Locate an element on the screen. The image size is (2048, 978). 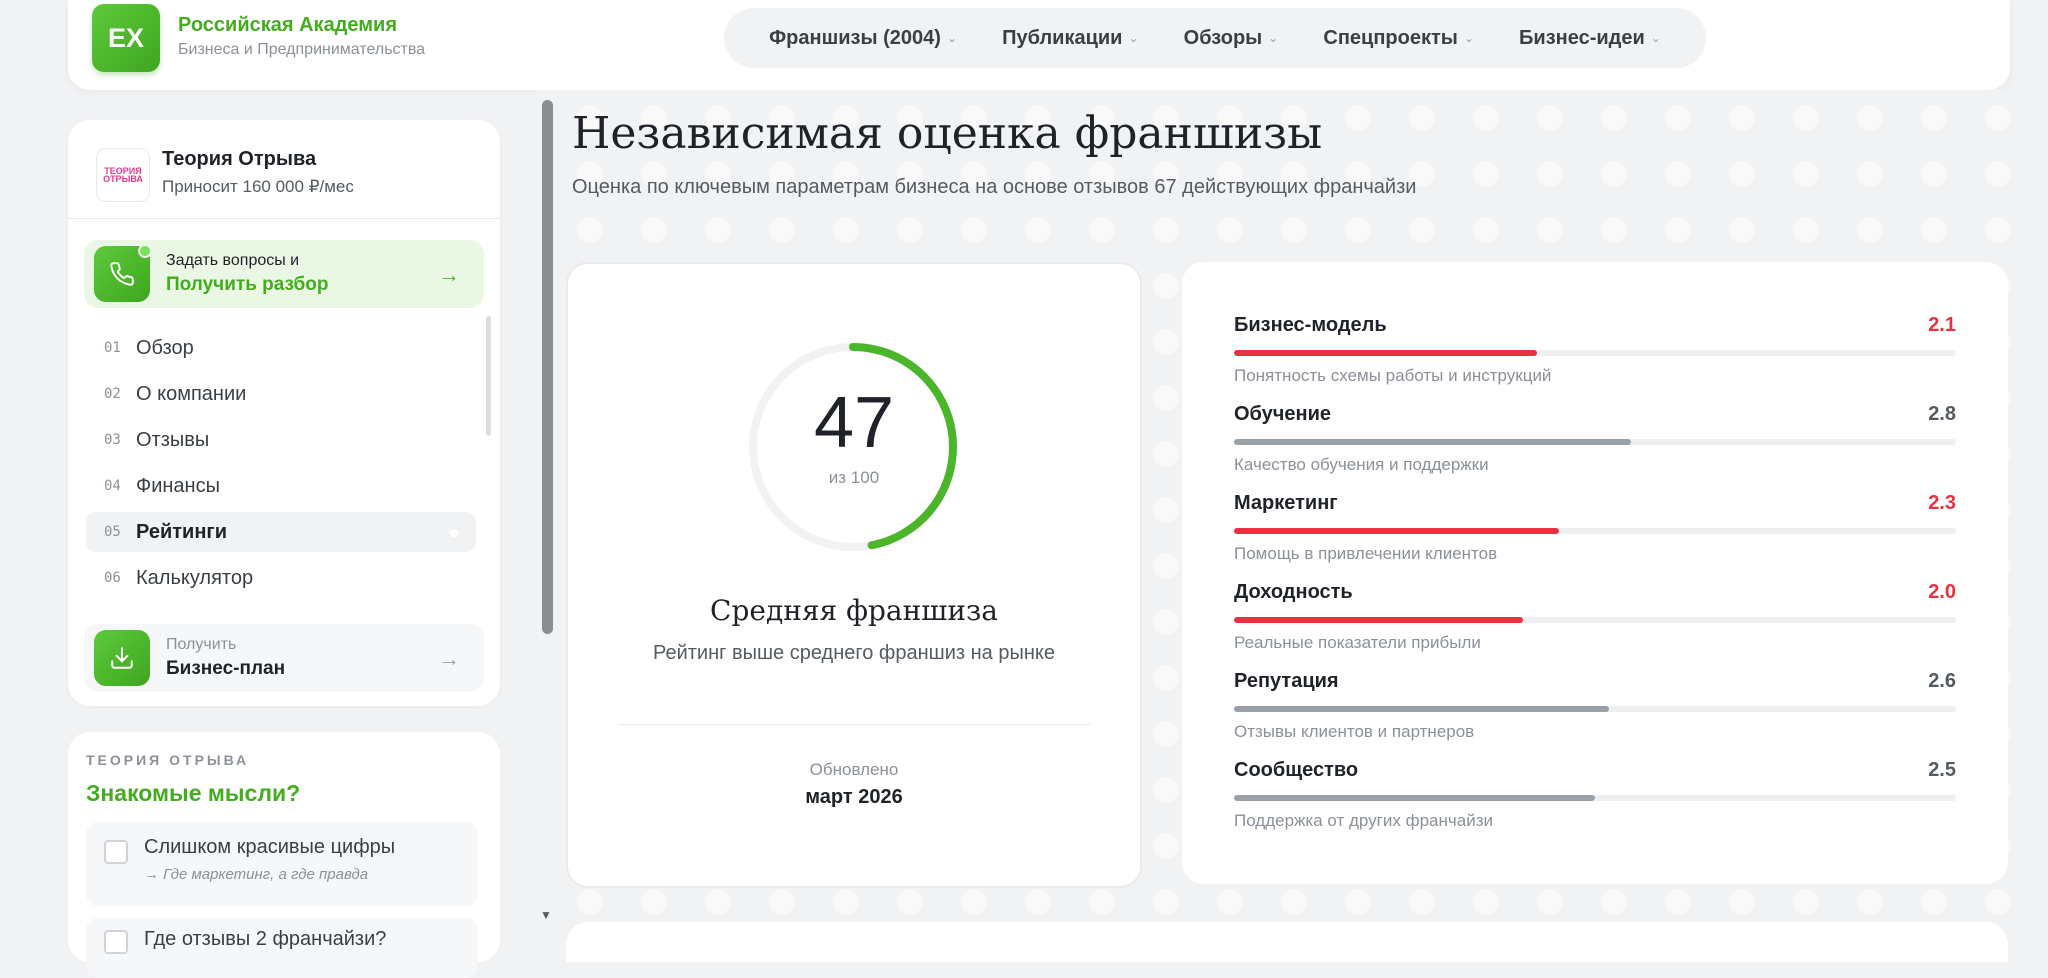
nav-item-business-ideas: Бизнес-идеи ⌄ is located at coordinates (1590, 38).